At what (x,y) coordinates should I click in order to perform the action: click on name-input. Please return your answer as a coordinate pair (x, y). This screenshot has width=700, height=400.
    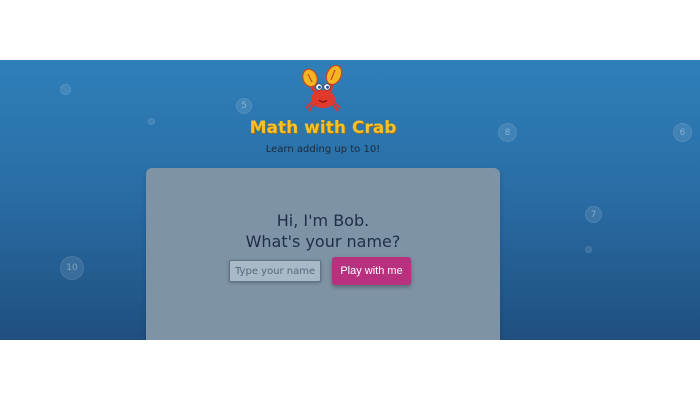
    Looking at the image, I should click on (275, 271).